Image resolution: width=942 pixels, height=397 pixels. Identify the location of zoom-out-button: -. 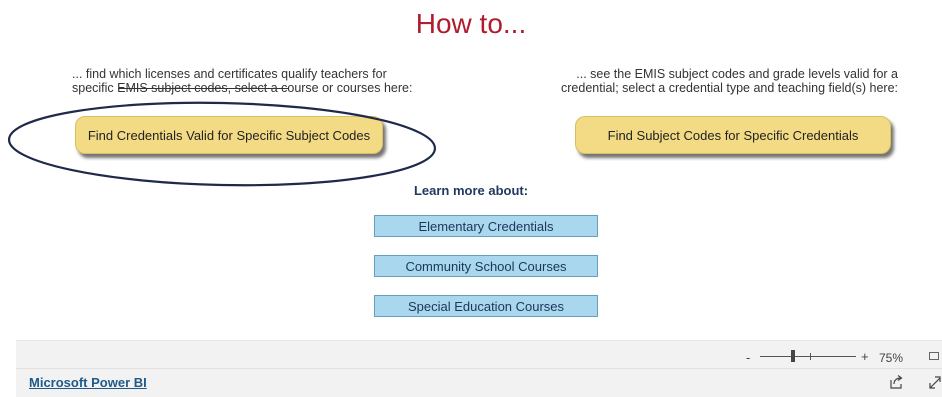
(748, 357).